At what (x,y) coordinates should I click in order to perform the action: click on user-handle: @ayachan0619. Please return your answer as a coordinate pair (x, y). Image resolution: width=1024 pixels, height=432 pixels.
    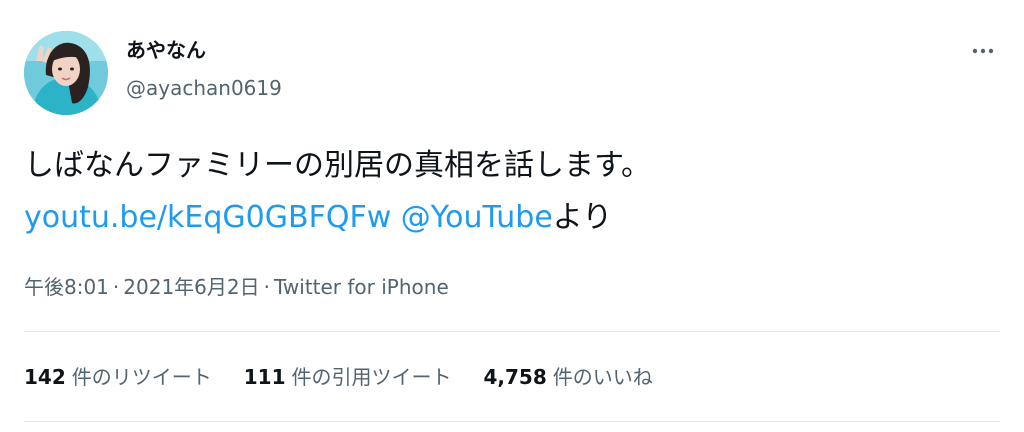
    Looking at the image, I should click on (204, 88).